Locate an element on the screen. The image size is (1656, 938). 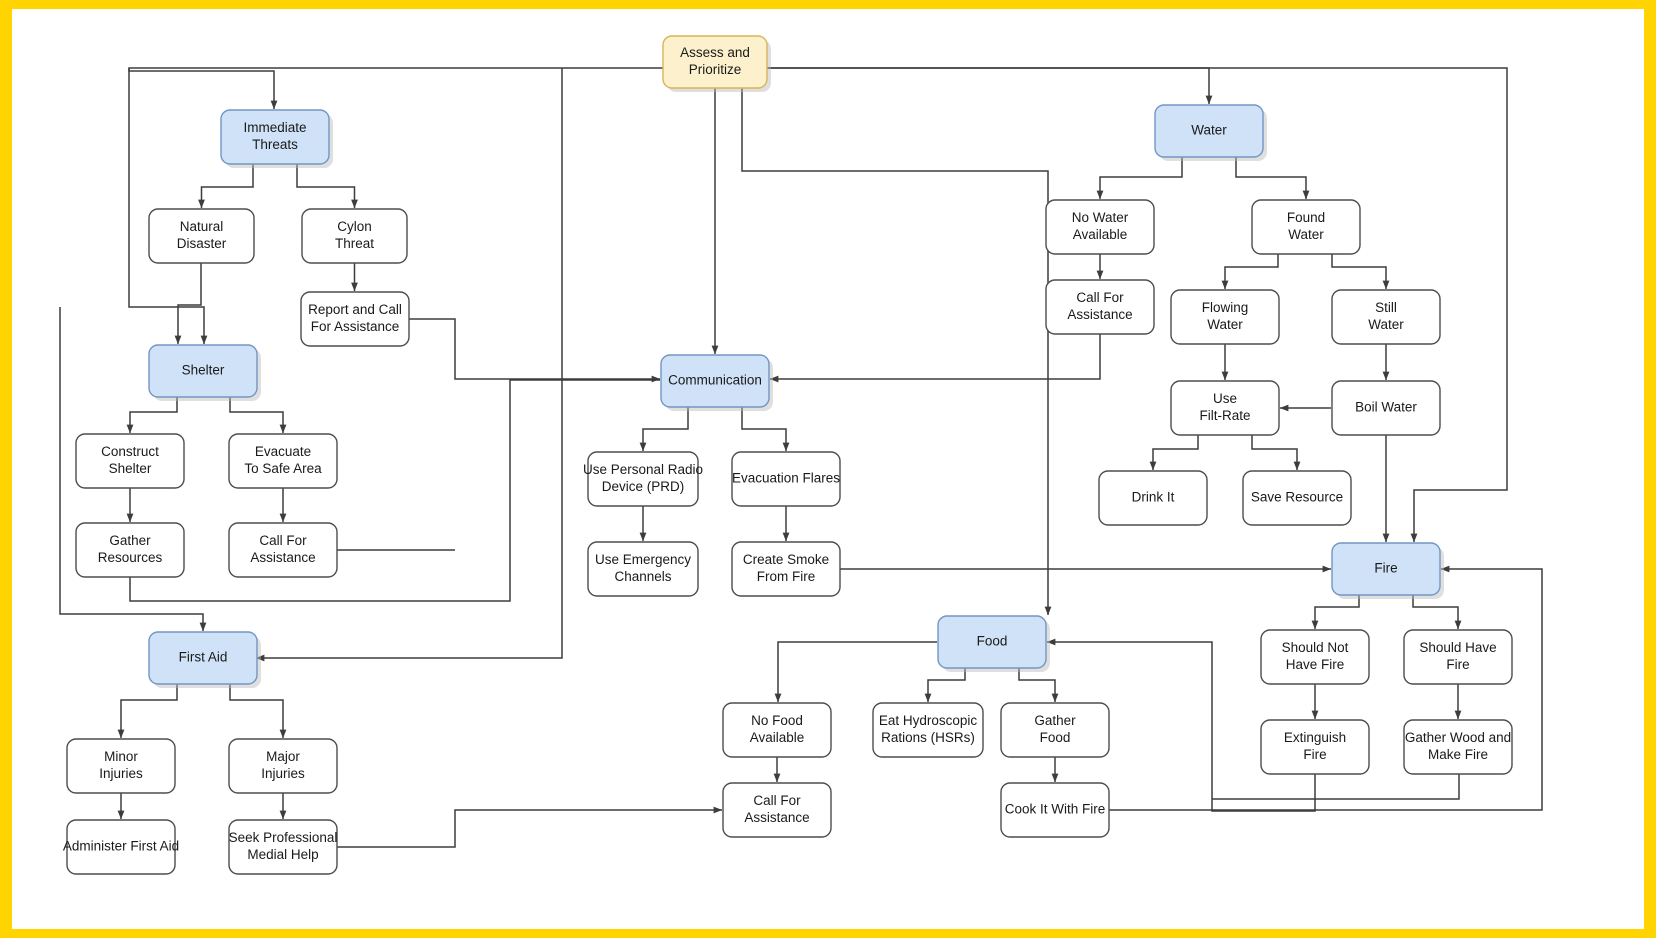
node-natural: Natural Disaster is located at coordinates (201, 236).